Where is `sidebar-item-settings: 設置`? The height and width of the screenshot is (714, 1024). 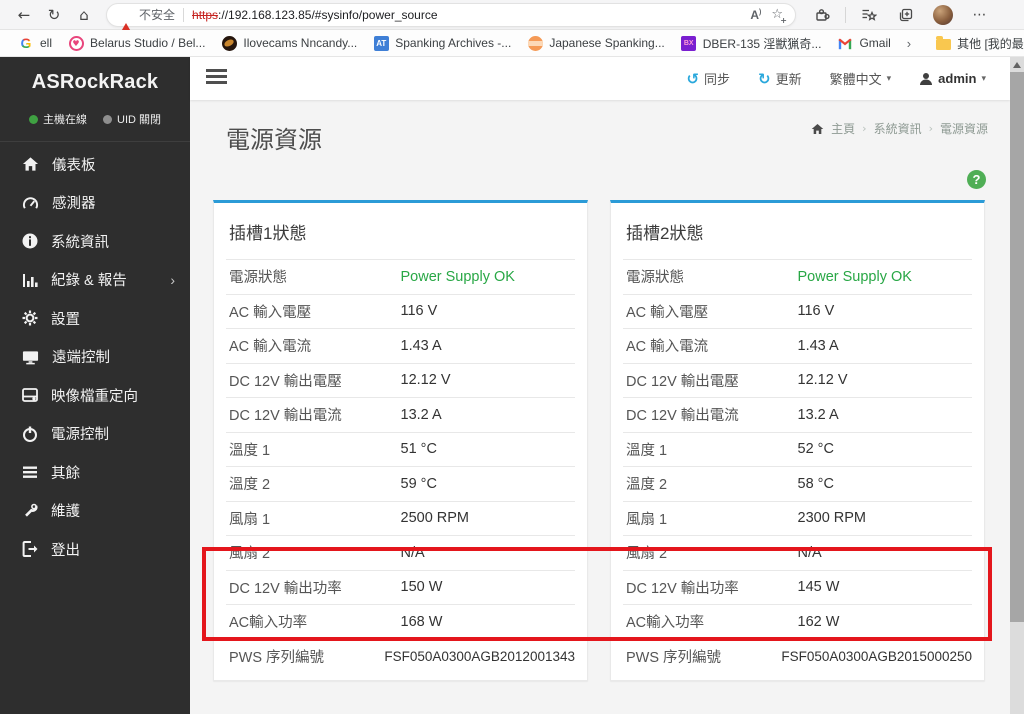
sidebar-item-settings: 設置 is located at coordinates (95, 318).